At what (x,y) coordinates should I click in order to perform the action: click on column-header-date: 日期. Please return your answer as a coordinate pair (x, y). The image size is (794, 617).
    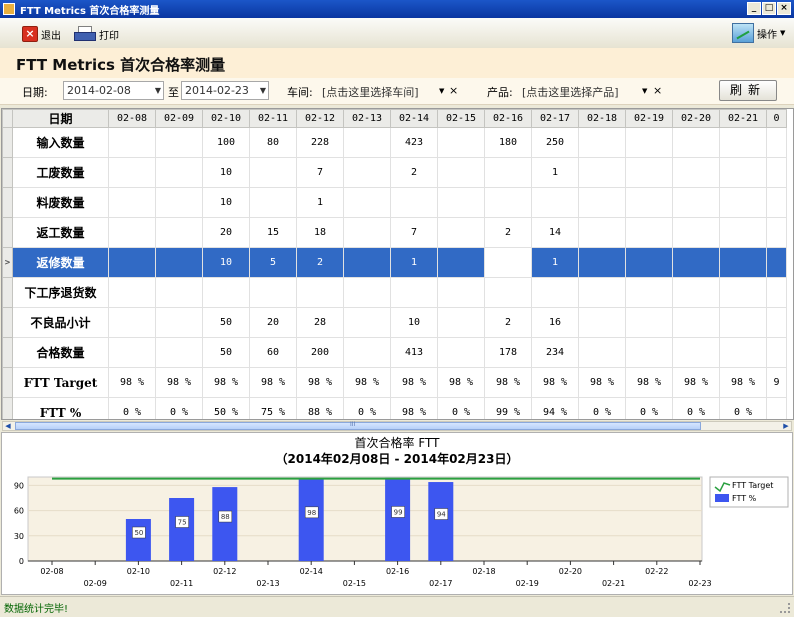
    Looking at the image, I should click on (60, 118).